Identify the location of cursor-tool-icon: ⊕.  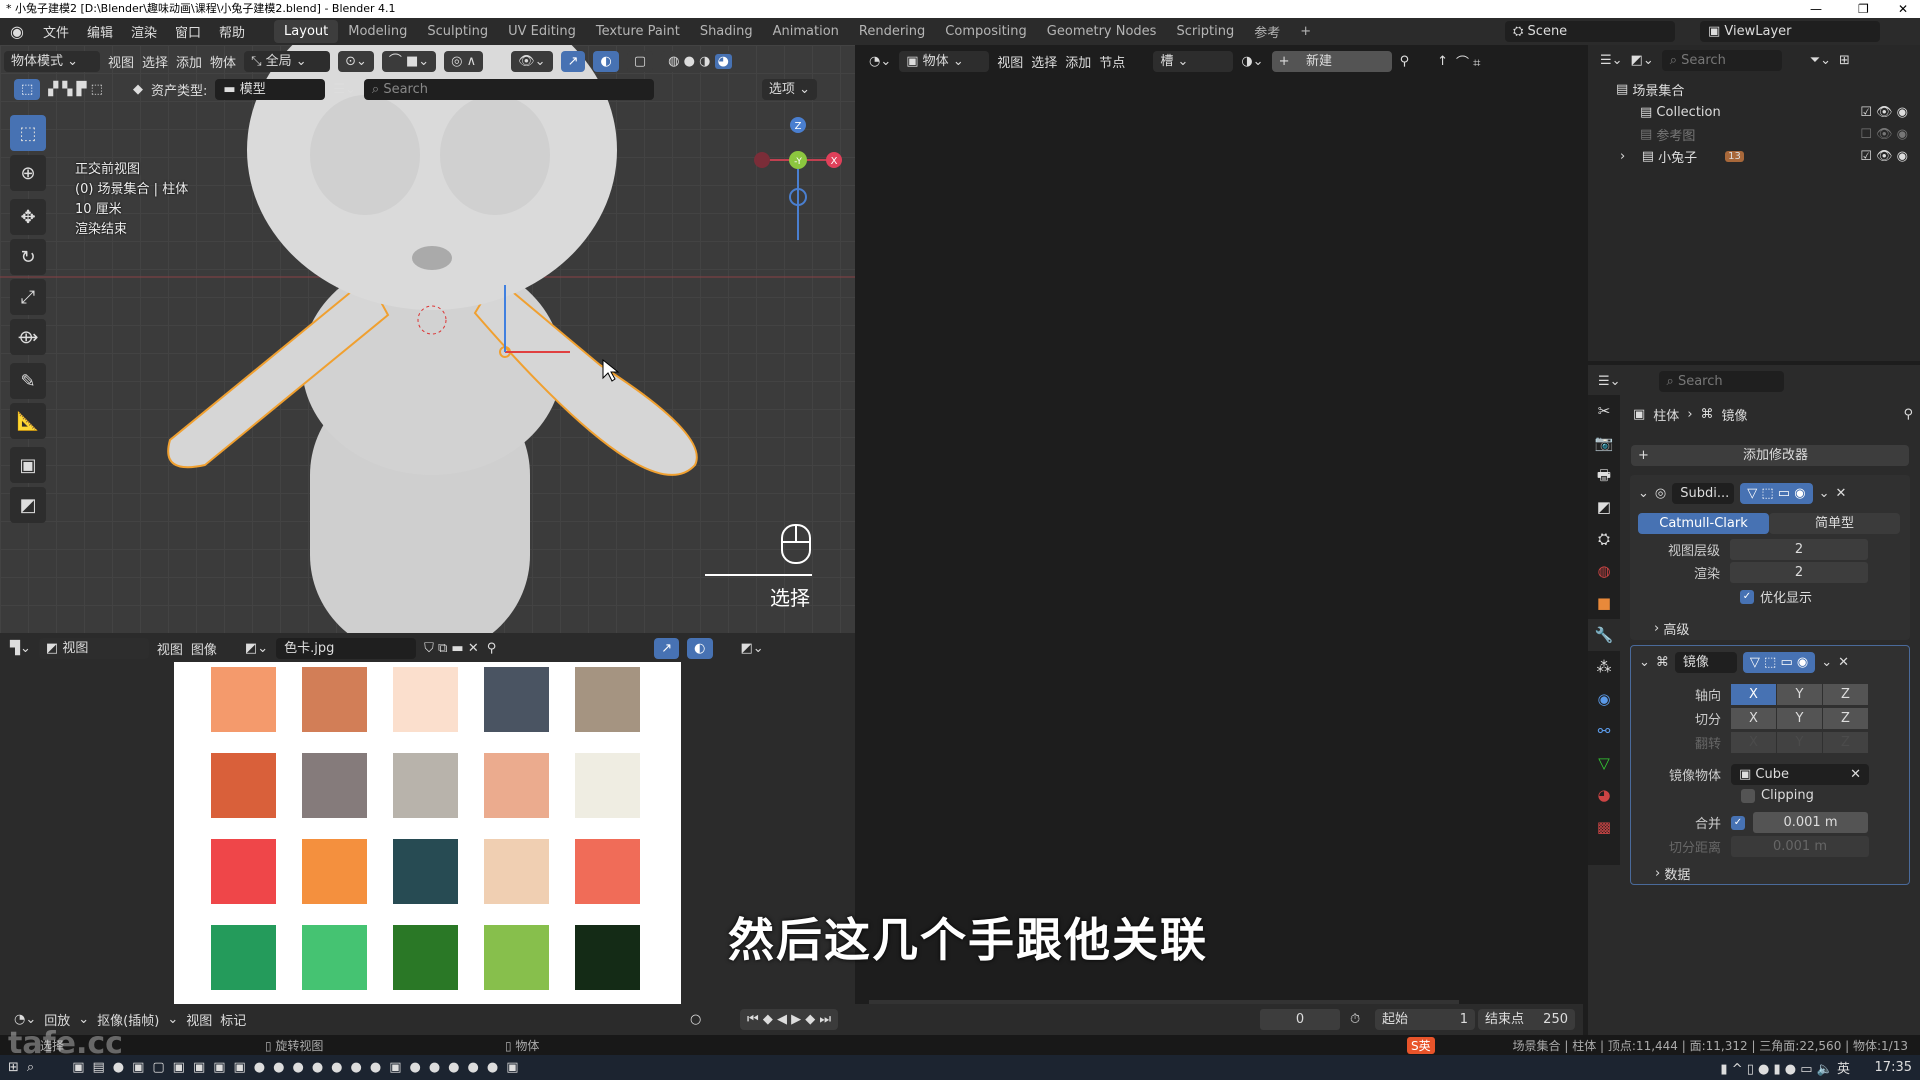
(28, 173).